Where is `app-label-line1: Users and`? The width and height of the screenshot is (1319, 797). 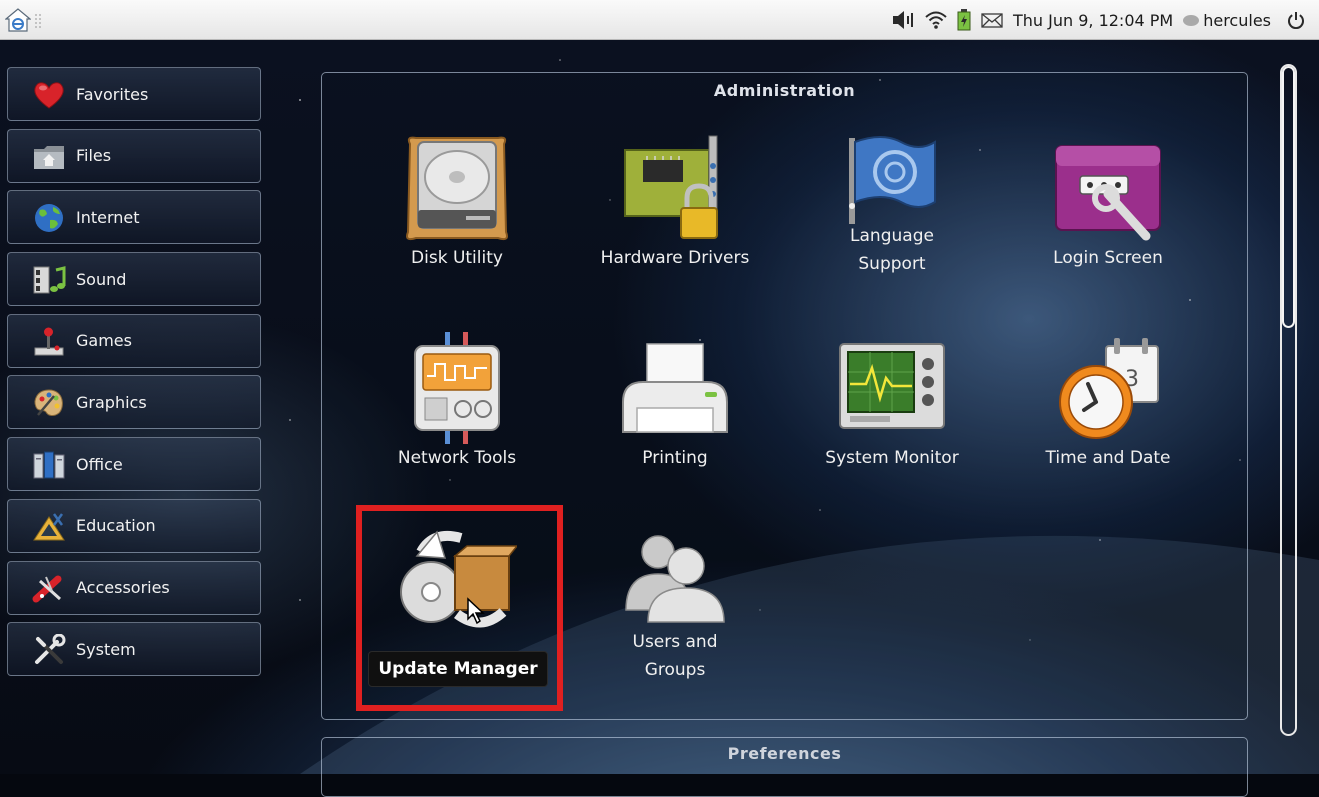 app-label-line1: Users and is located at coordinates (675, 642).